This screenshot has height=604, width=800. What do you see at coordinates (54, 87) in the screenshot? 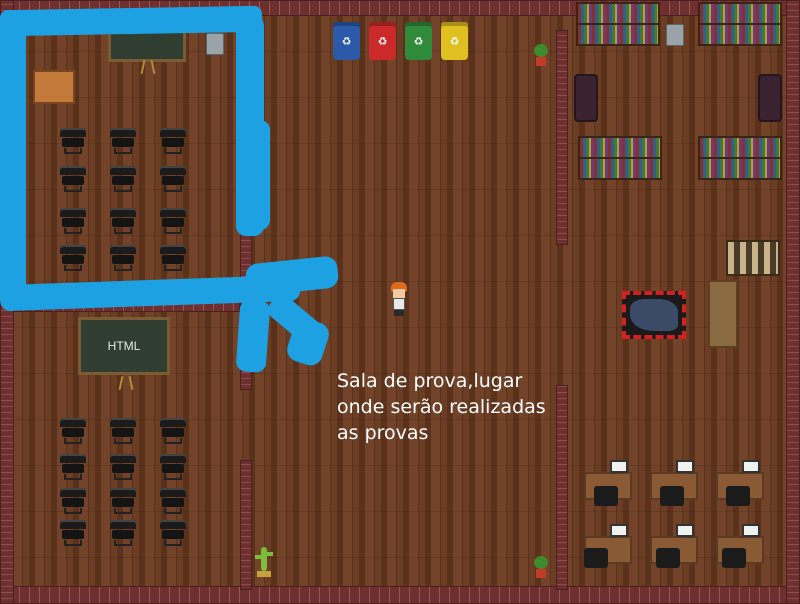
I see `teacher-table` at bounding box center [54, 87].